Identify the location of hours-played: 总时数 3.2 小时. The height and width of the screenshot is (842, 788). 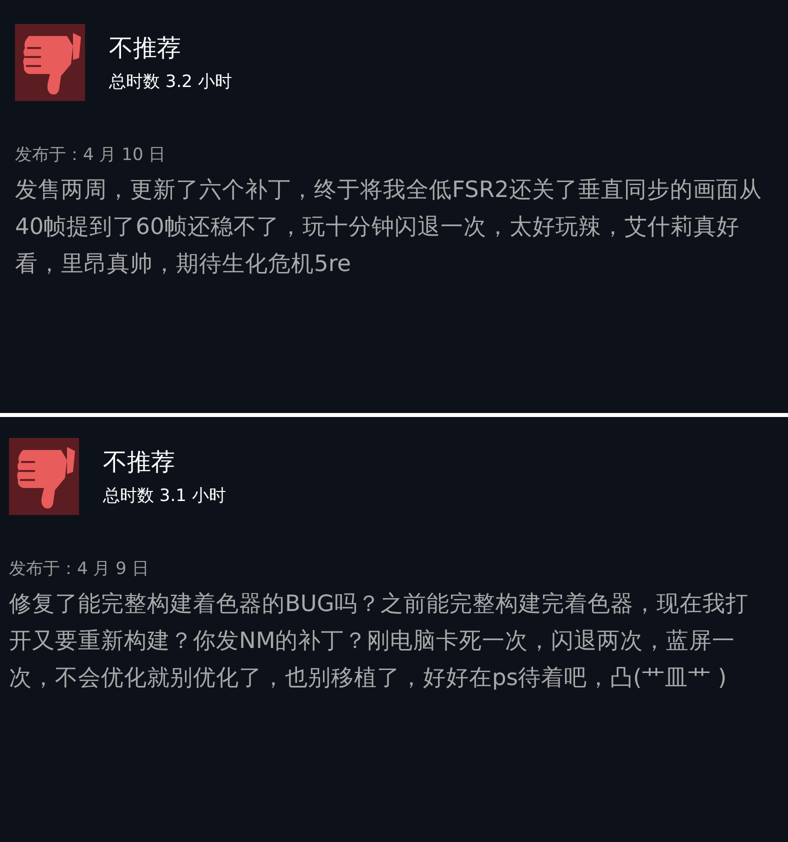
(170, 82).